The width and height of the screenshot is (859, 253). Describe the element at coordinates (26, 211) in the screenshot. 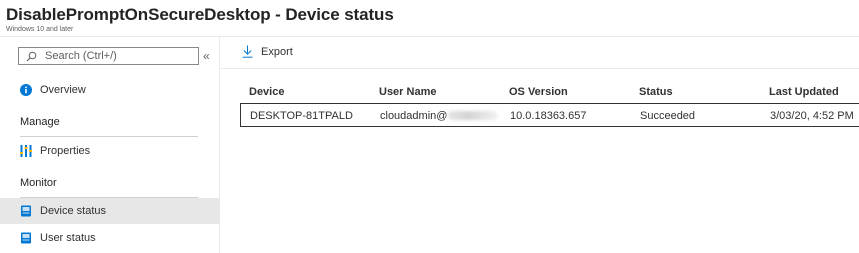

I see `device-status-icon` at that location.